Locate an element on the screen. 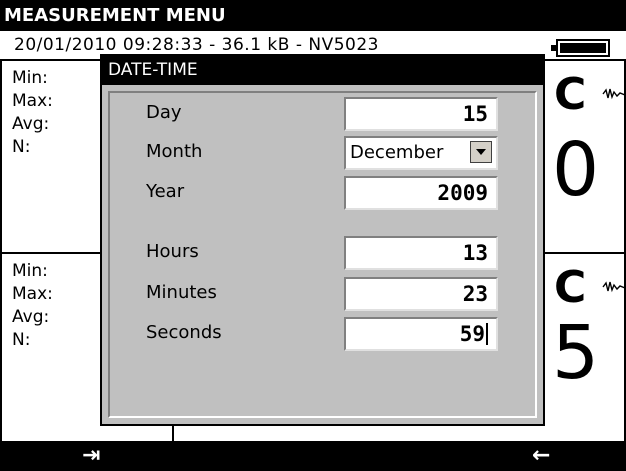  hours-field: 13 is located at coordinates (421, 253).